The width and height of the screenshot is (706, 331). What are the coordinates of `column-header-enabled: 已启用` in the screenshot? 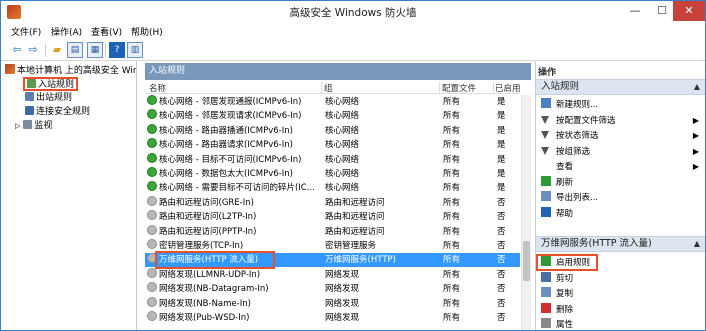 It's located at (508, 88).